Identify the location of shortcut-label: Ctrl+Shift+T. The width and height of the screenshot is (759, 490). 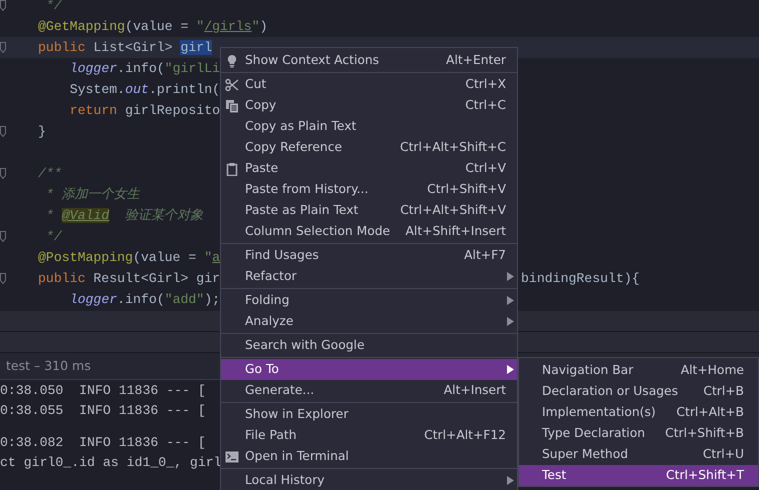
(705, 475).